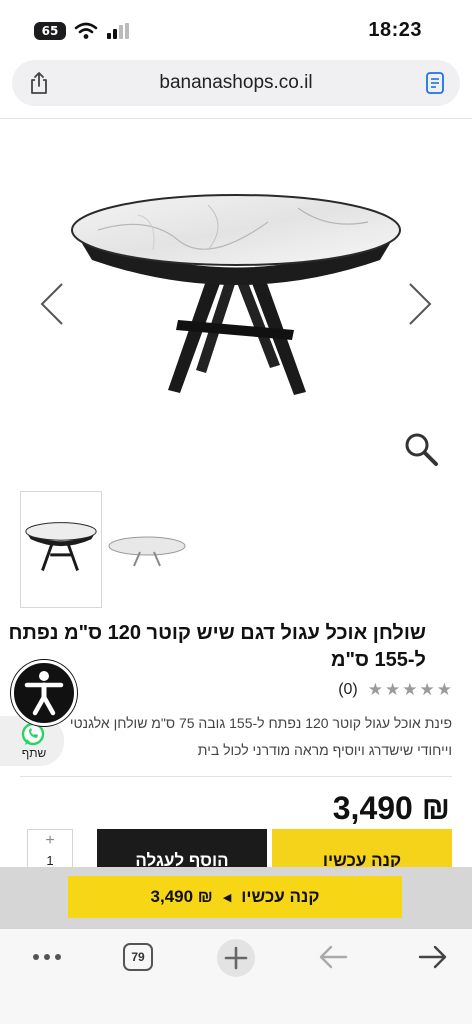 Image resolution: width=472 pixels, height=1024 pixels. I want to click on sticky-buy-now-button: קנה עכשיו ◀ 3,490 ₪, so click(235, 897).